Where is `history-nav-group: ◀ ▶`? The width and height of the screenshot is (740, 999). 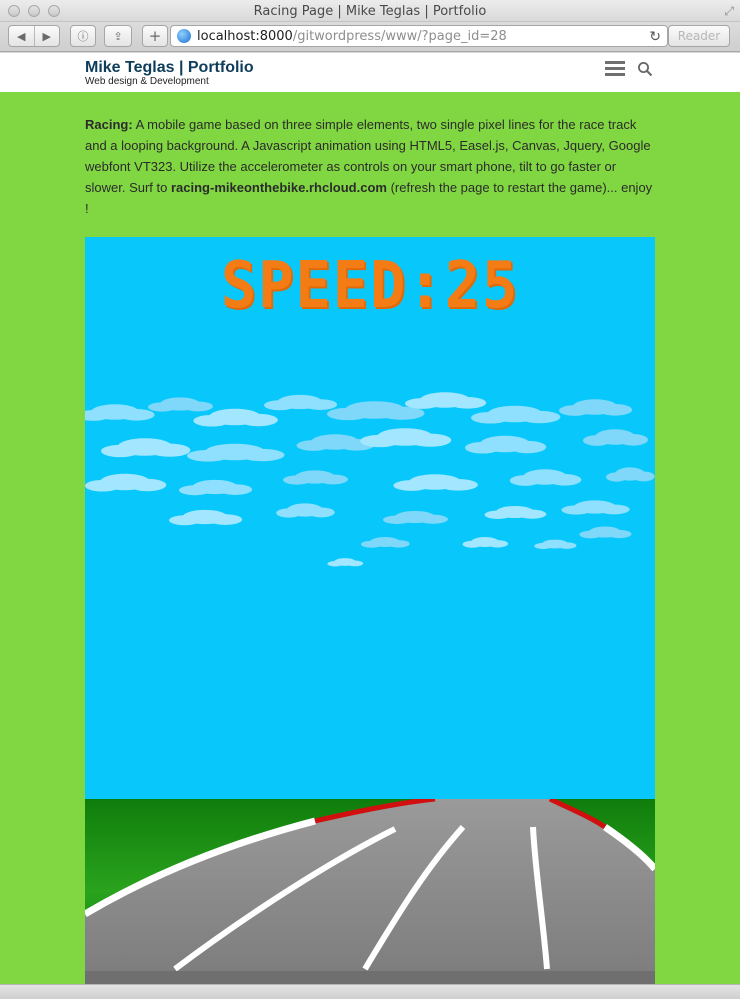 history-nav-group: ◀ ▶ is located at coordinates (34, 36).